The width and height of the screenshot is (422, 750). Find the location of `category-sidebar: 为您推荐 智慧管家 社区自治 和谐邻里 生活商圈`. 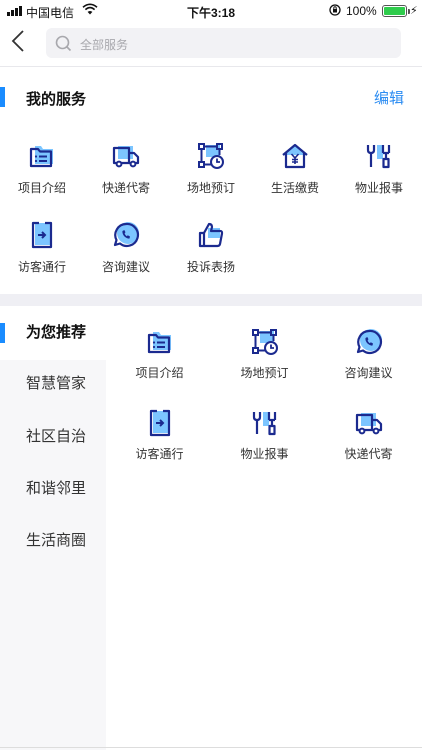

category-sidebar: 为您推荐 智慧管家 社区自治 和谐邻里 生活商圈 is located at coordinates (53, 528).